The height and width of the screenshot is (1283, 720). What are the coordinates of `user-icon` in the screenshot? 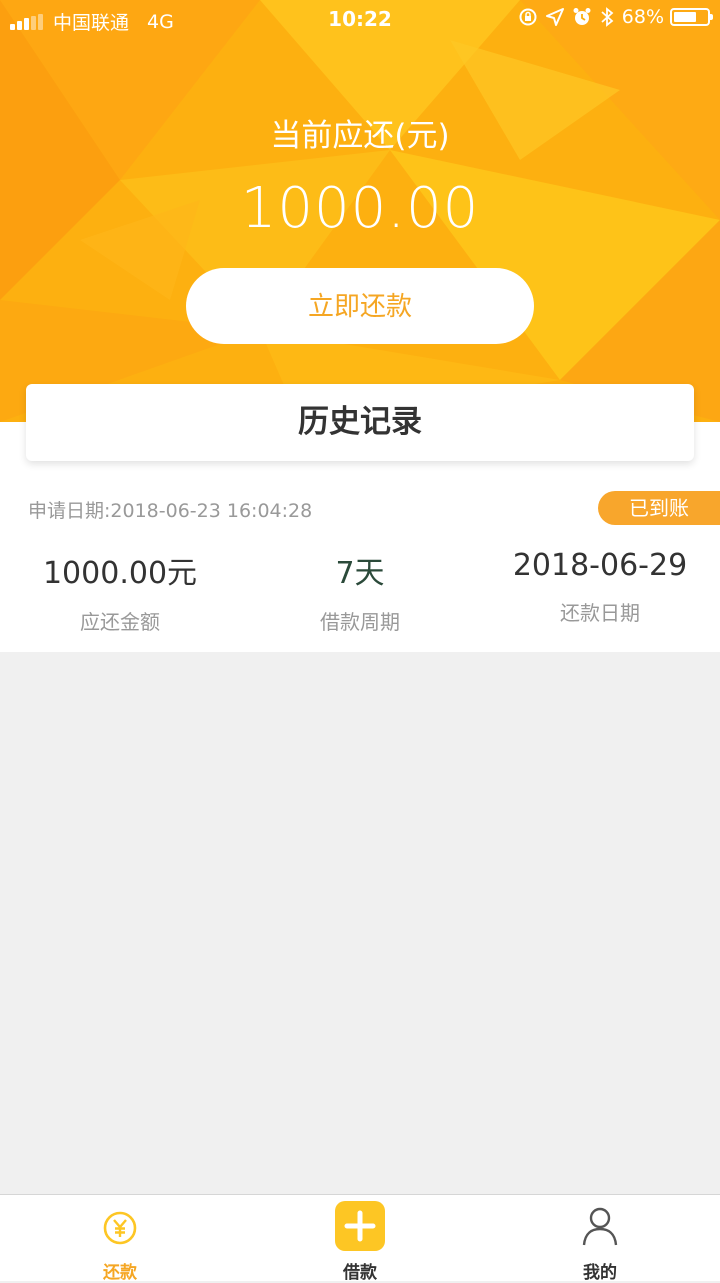 It's located at (600, 1226).